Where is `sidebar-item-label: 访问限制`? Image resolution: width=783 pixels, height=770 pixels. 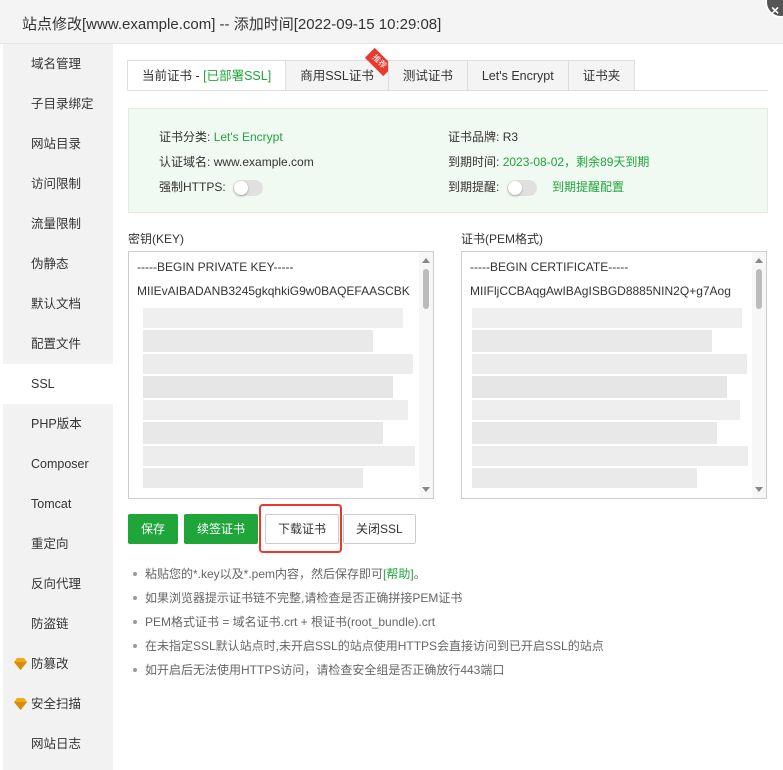
sidebar-item-label: 访问限制 is located at coordinates (56, 184).